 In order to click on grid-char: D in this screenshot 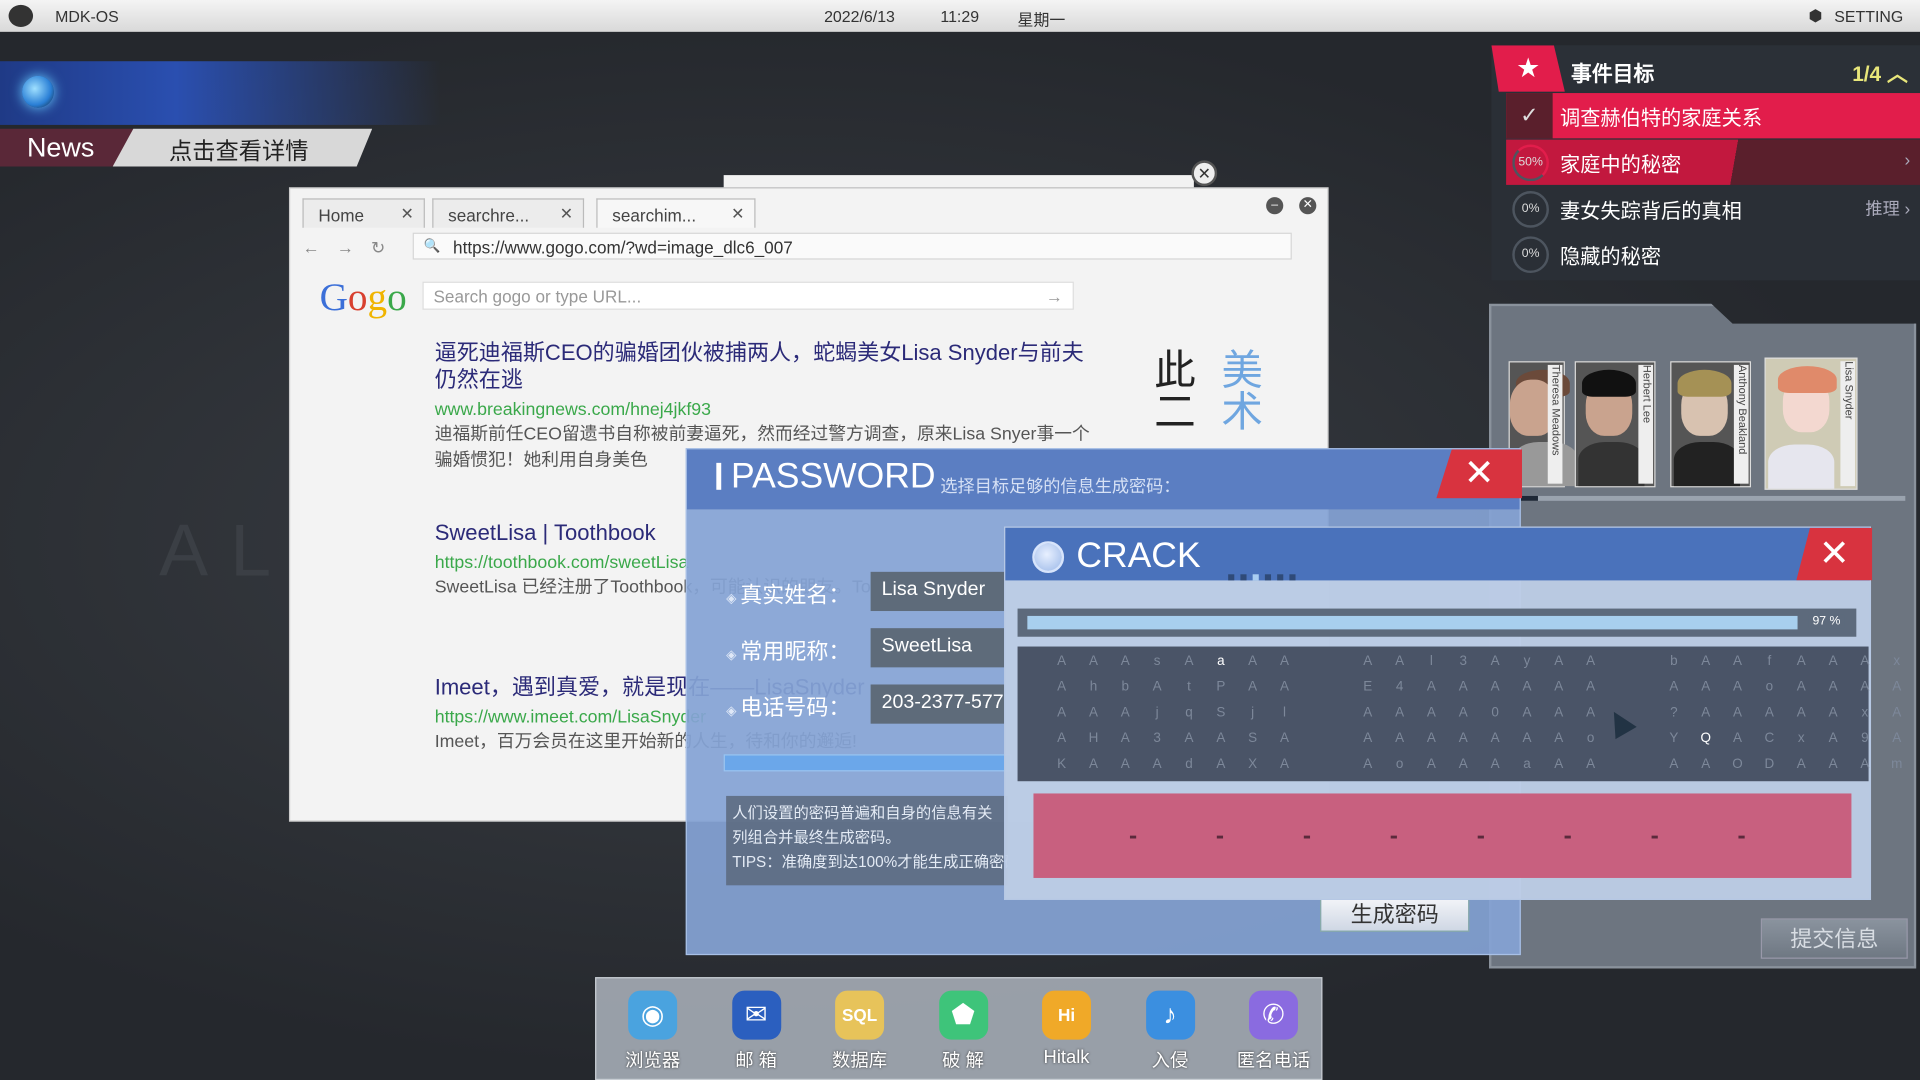, I will do `click(1769, 764)`.